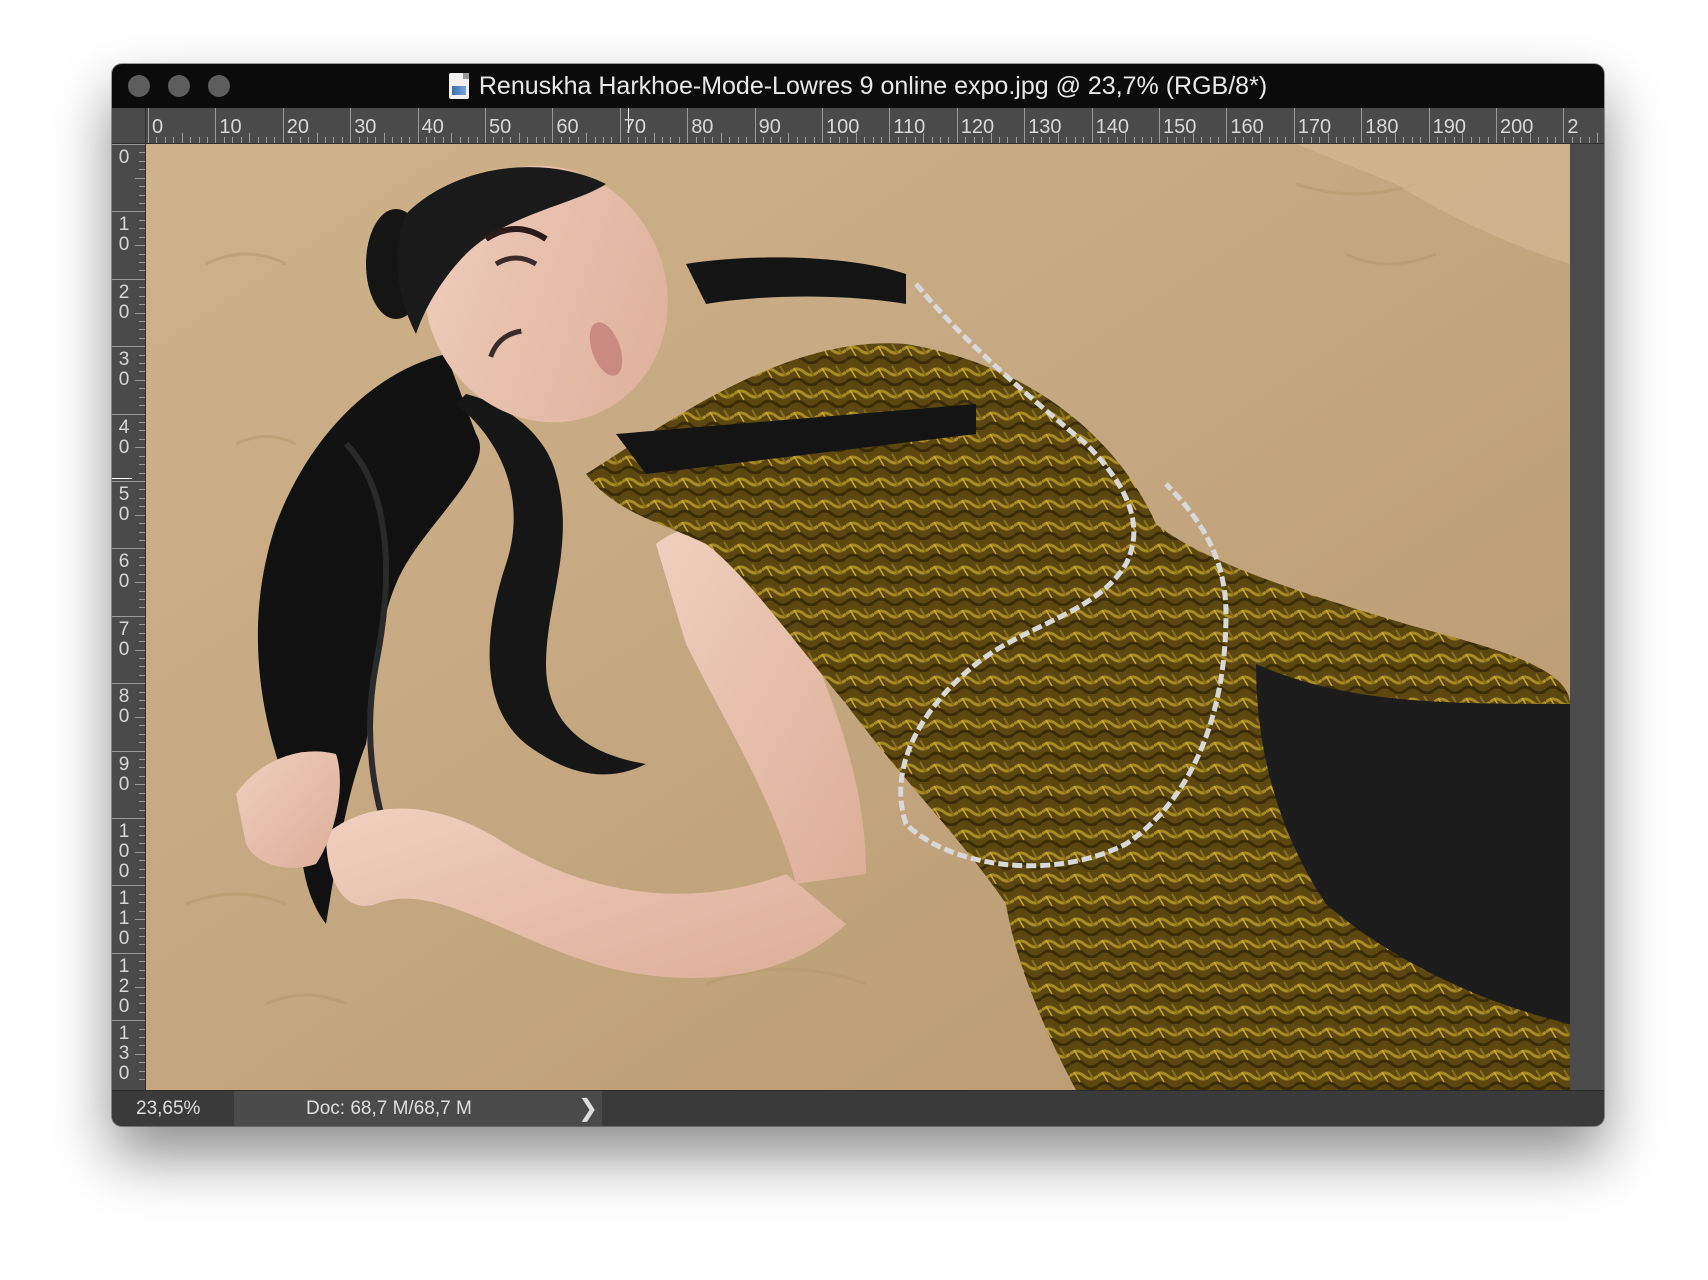 The height and width of the screenshot is (1280, 1708). What do you see at coordinates (129, 126) in the screenshot?
I see `ruler-origin-corner` at bounding box center [129, 126].